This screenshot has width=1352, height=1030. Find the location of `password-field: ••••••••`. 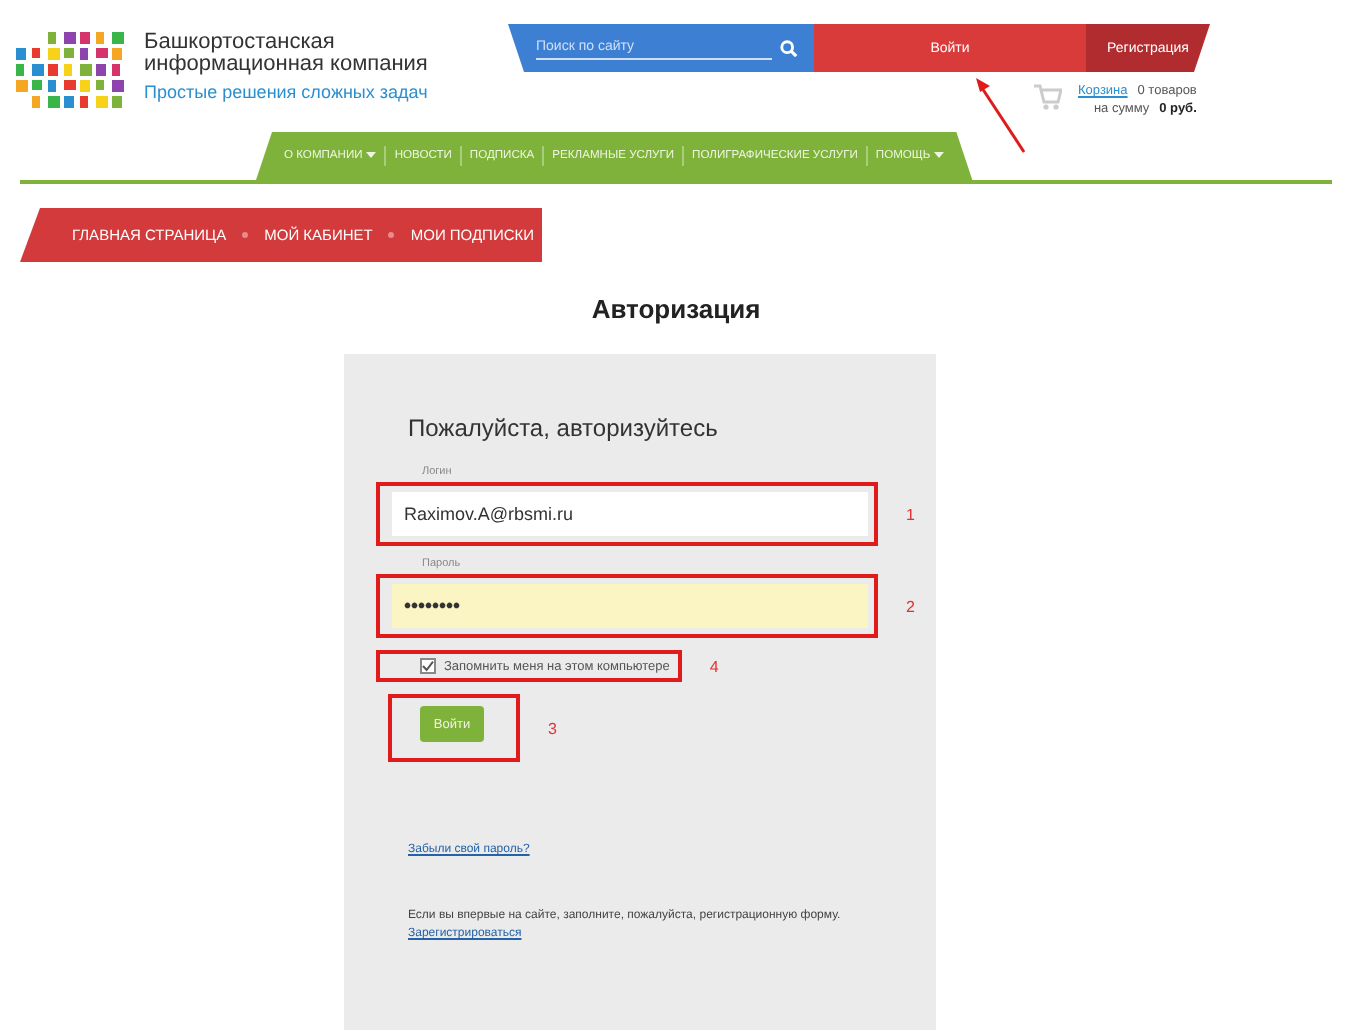

password-field: •••••••• is located at coordinates (630, 606).